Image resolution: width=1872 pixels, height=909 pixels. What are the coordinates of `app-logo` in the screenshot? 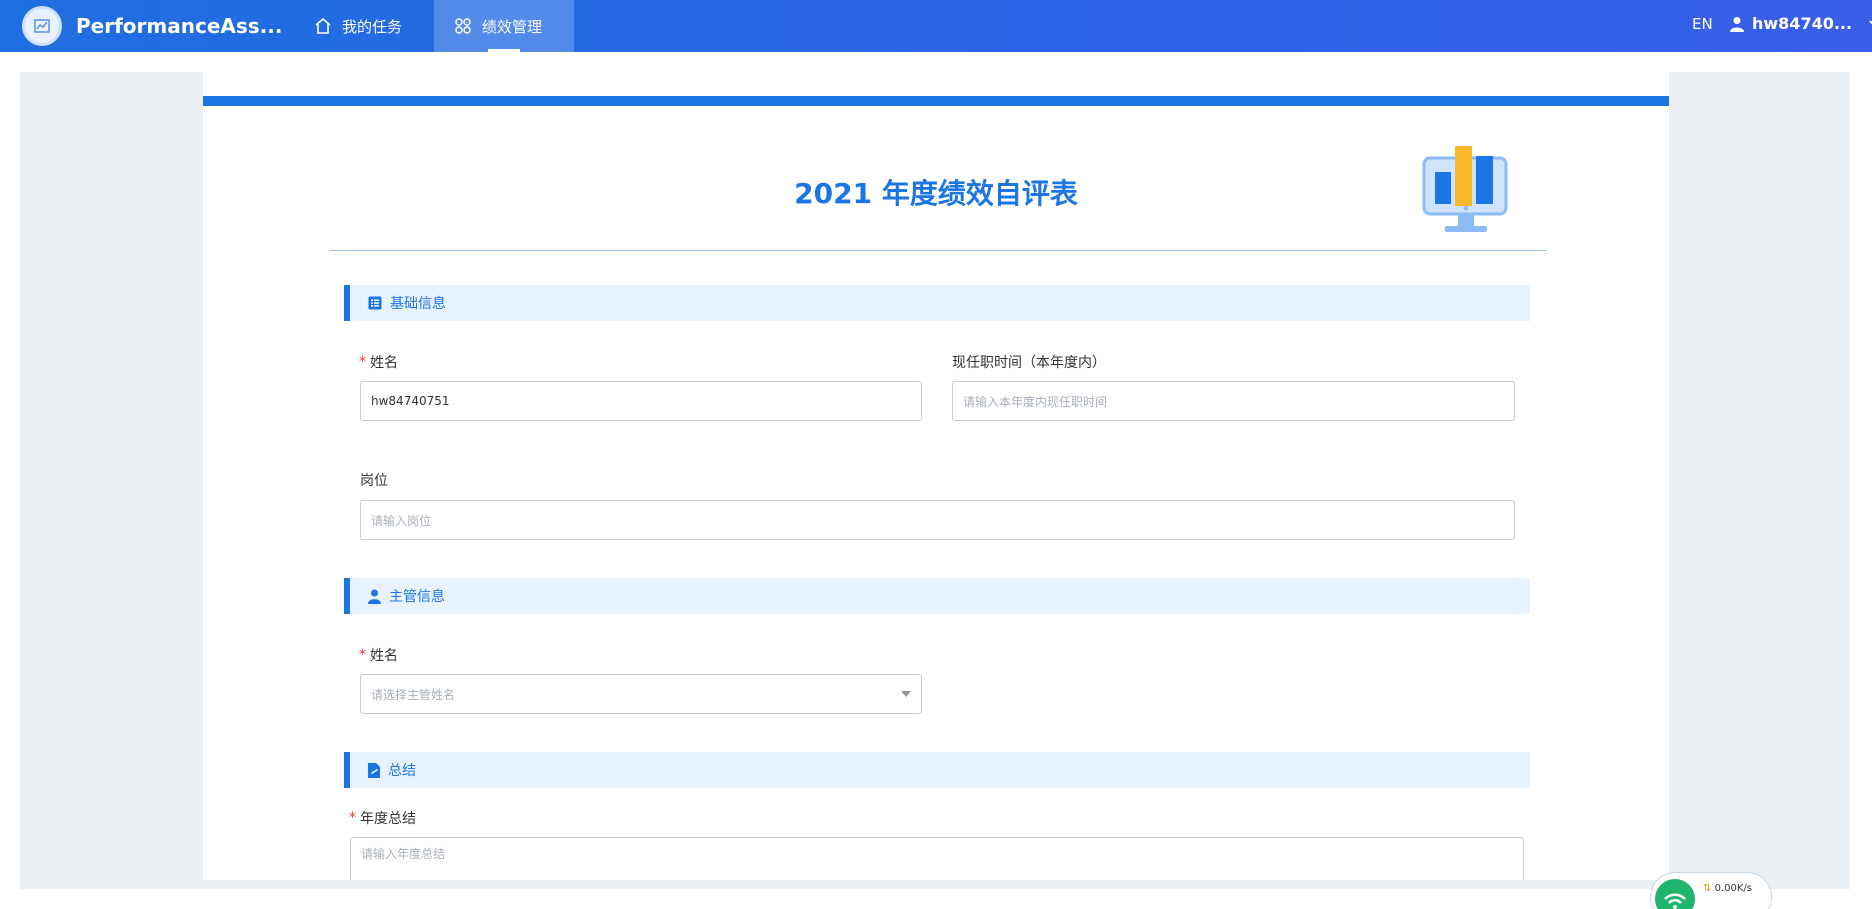 It's located at (42, 26).